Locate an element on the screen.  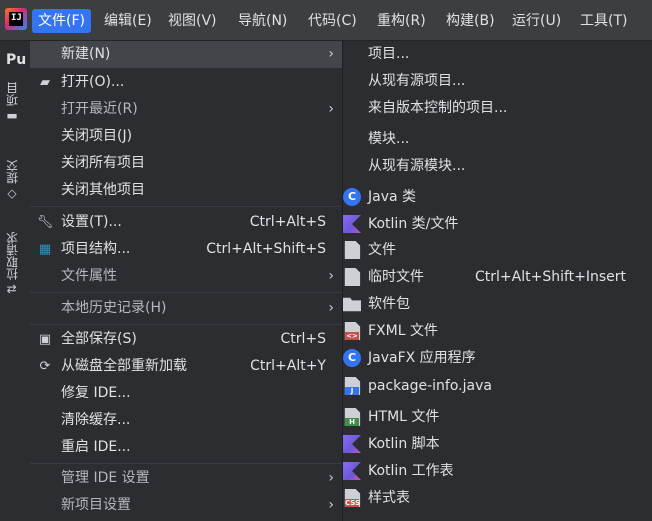
submenu-item-fxml-file: <> FXML 文件 is located at coordinates (497, 331).